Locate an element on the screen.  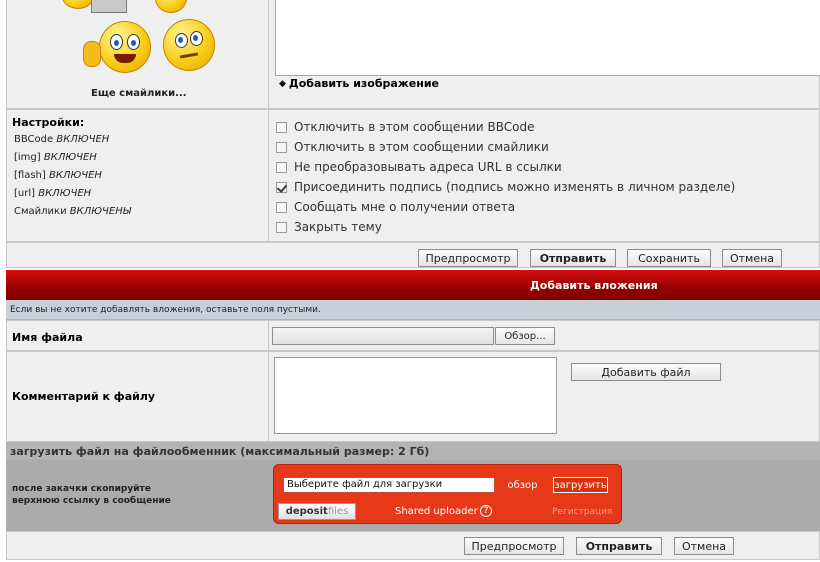
fileshare-instruction-line2: верхнюю ссылку в сообщение is located at coordinates (91, 501).